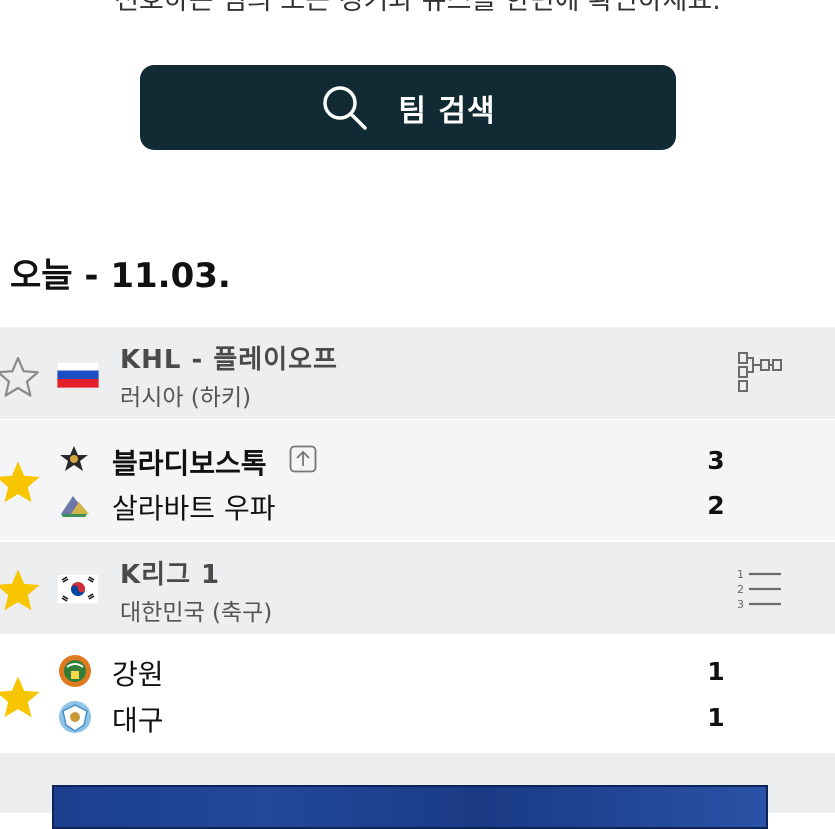 The width and height of the screenshot is (835, 829). What do you see at coordinates (417, 694) in the screenshot?
I see `match-row-kleague: 강원 1 대구 1` at bounding box center [417, 694].